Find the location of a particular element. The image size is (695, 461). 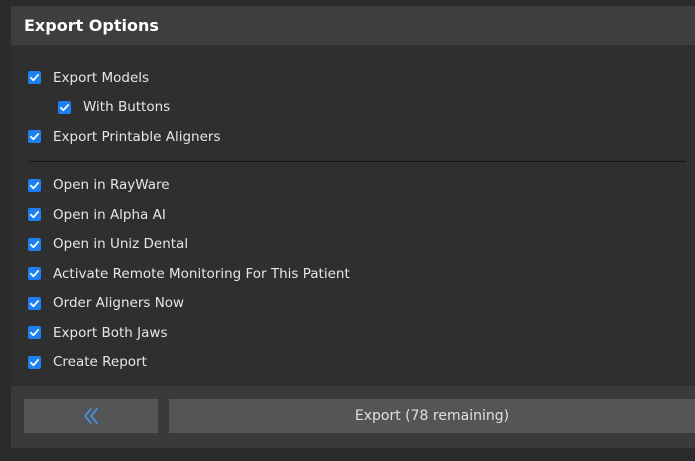

double-chevron-left-icon is located at coordinates (91, 416).